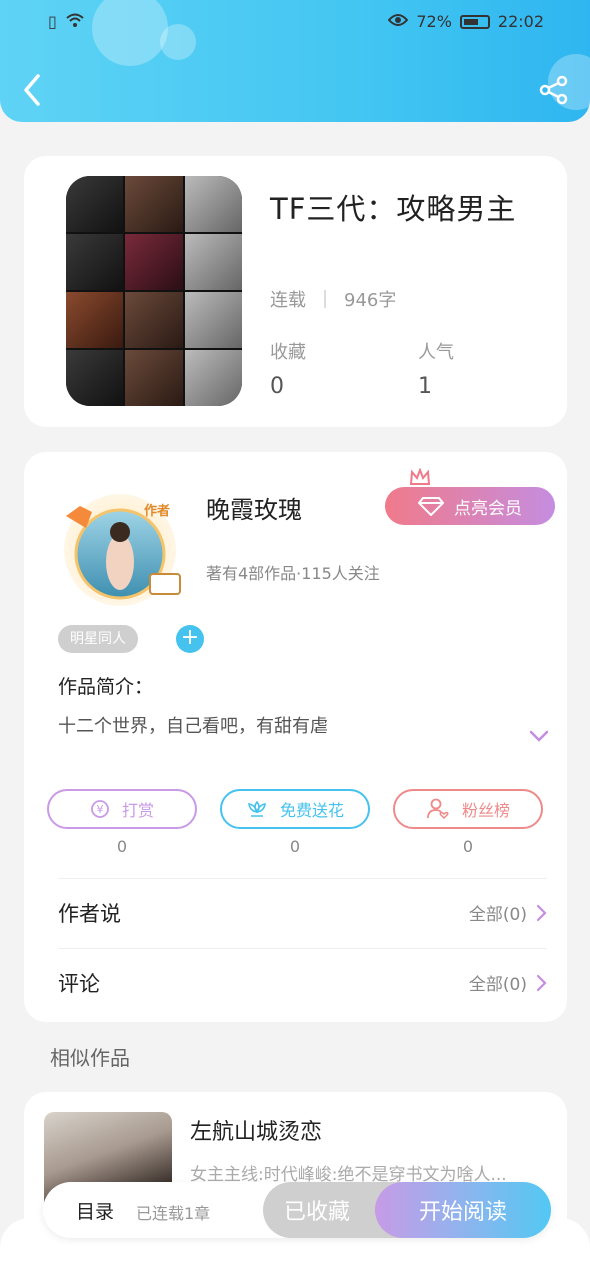 The image size is (590, 1280). Describe the element at coordinates (333, 299) in the screenshot. I see `book-meta: 连载 946字` at that location.